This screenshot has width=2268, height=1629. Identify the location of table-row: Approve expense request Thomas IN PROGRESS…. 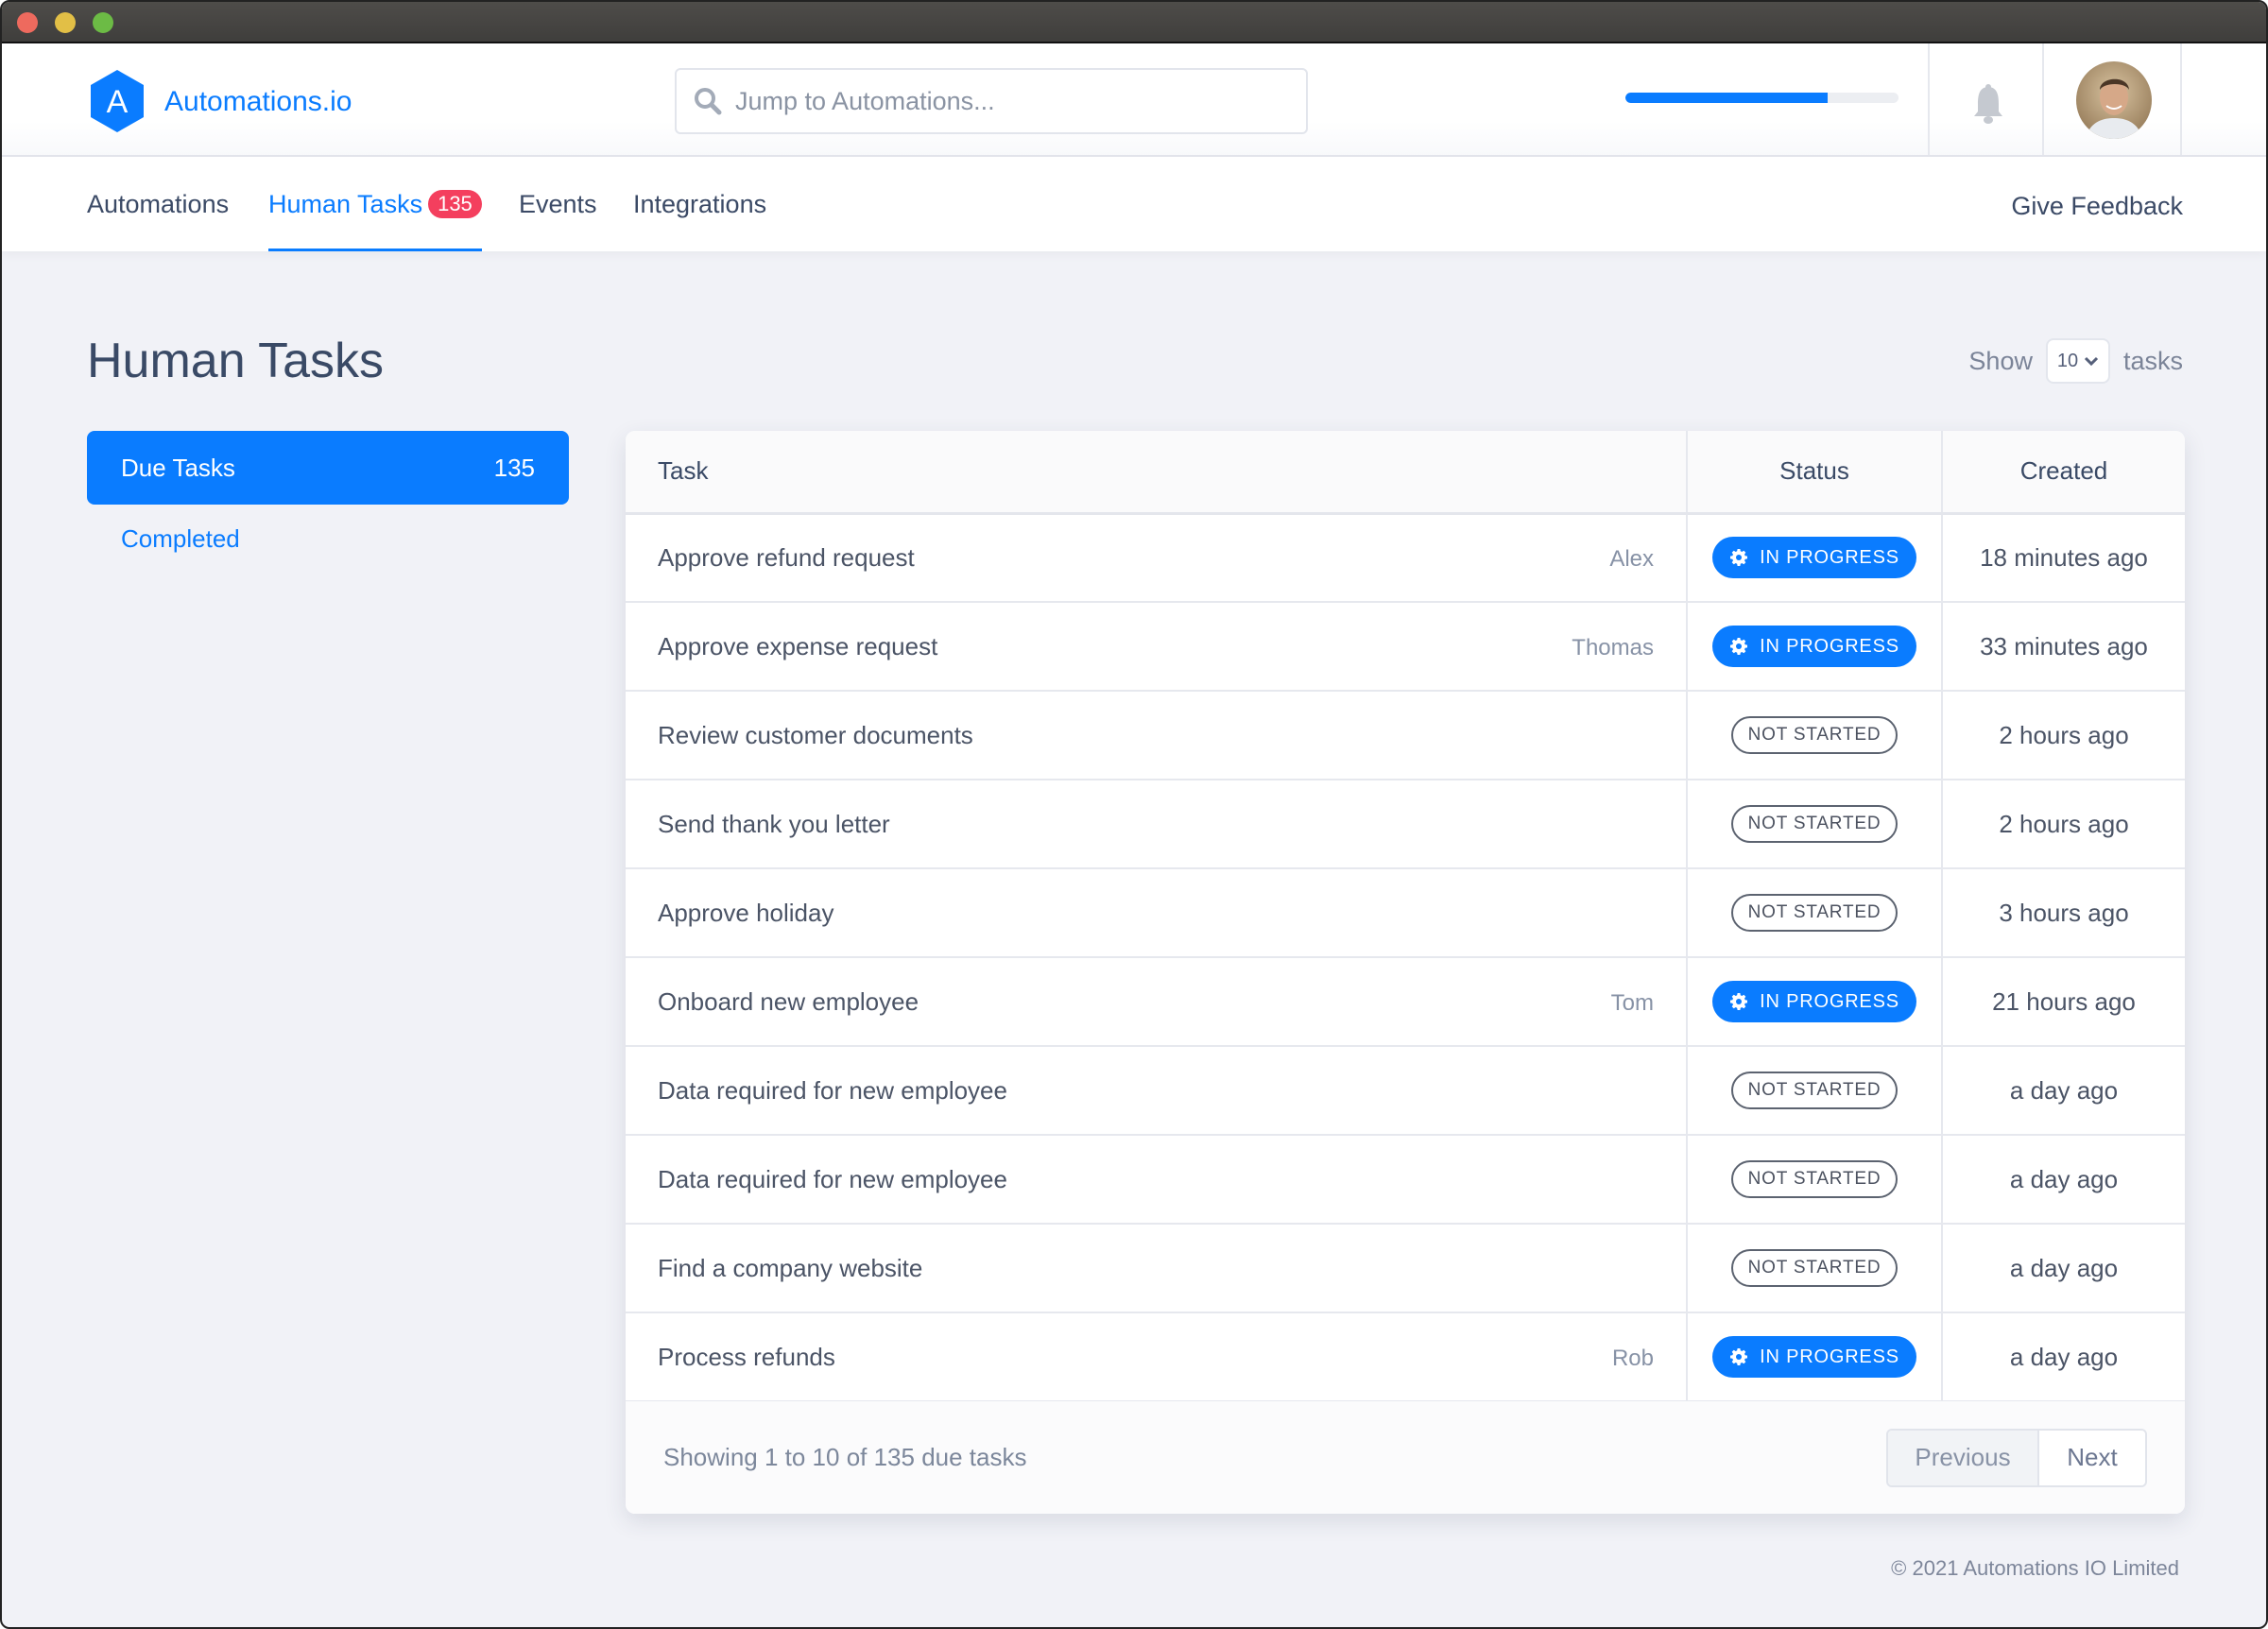
(1405, 647).